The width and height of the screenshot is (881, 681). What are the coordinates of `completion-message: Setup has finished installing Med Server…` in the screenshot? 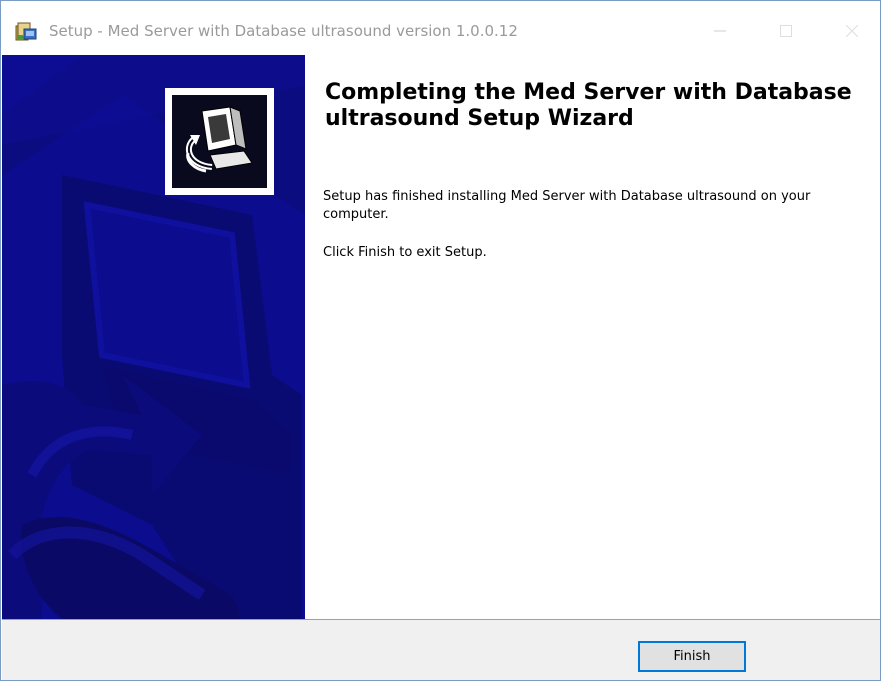 It's located at (567, 205).